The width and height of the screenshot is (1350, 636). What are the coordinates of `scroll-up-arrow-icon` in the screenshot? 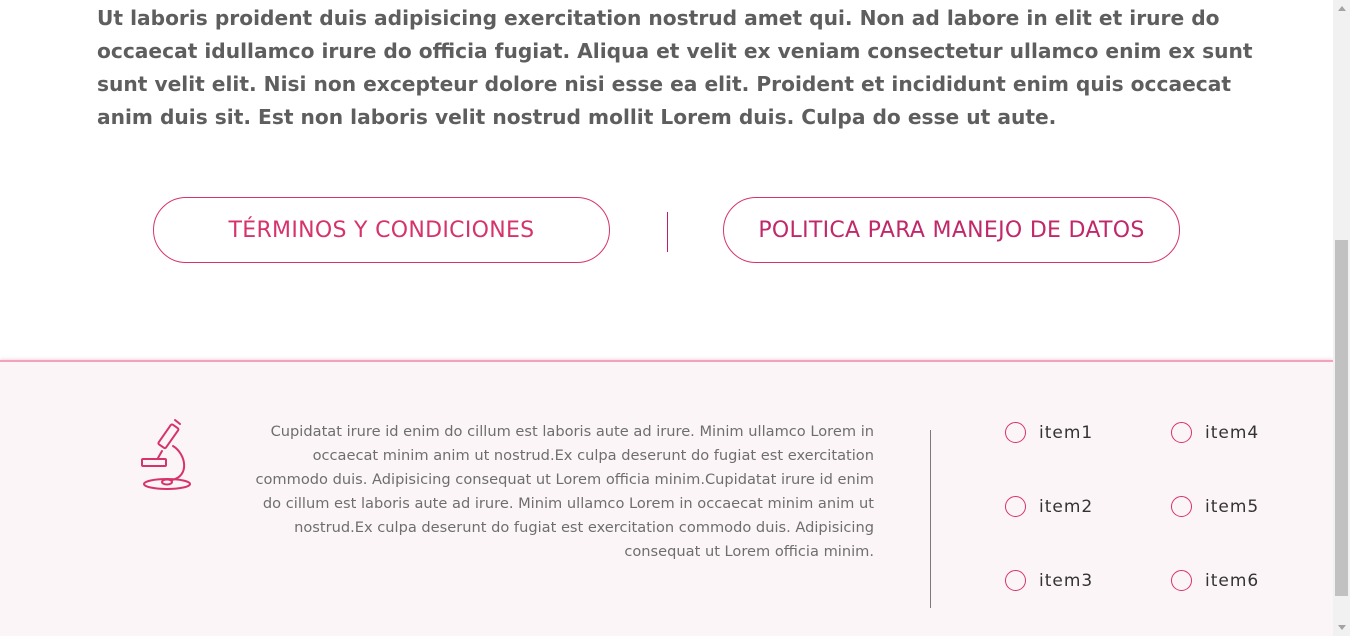 It's located at (1342, 8).